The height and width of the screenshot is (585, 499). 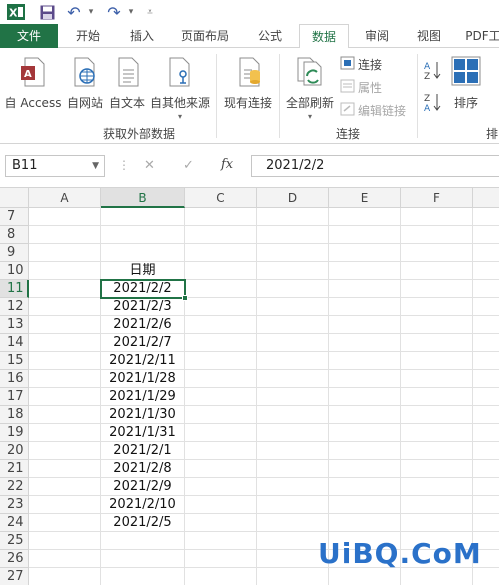 I want to click on fill-handle, so click(x=185, y=298).